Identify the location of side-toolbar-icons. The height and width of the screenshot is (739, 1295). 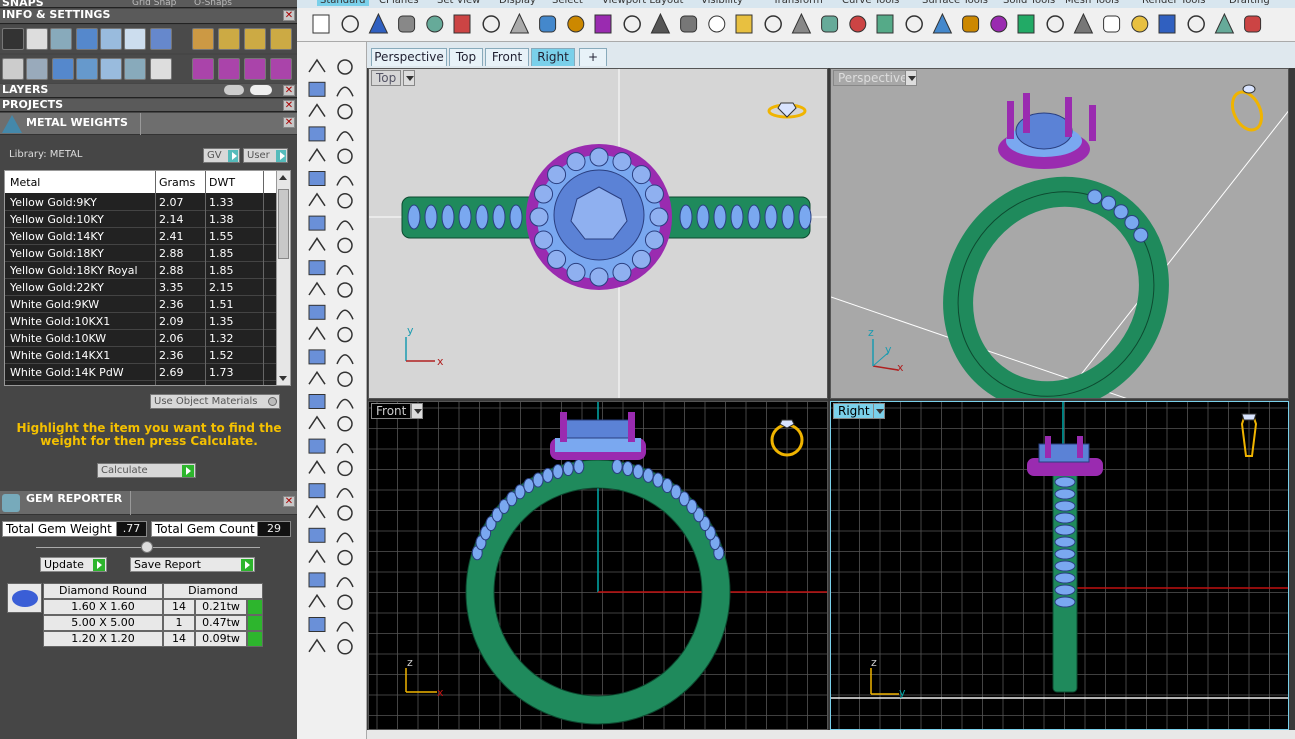
(332, 390).